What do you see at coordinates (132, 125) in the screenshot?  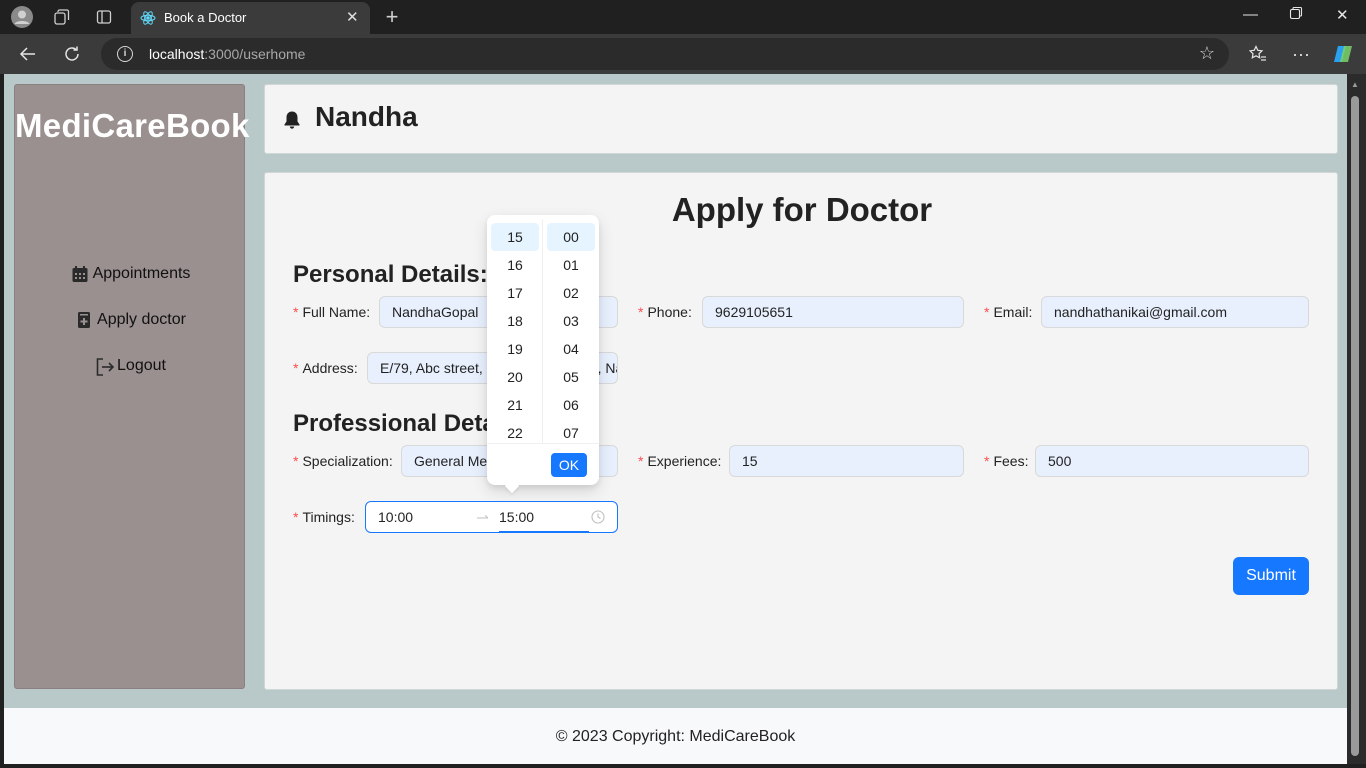 I see `brand-logo: MediCareBook` at bounding box center [132, 125].